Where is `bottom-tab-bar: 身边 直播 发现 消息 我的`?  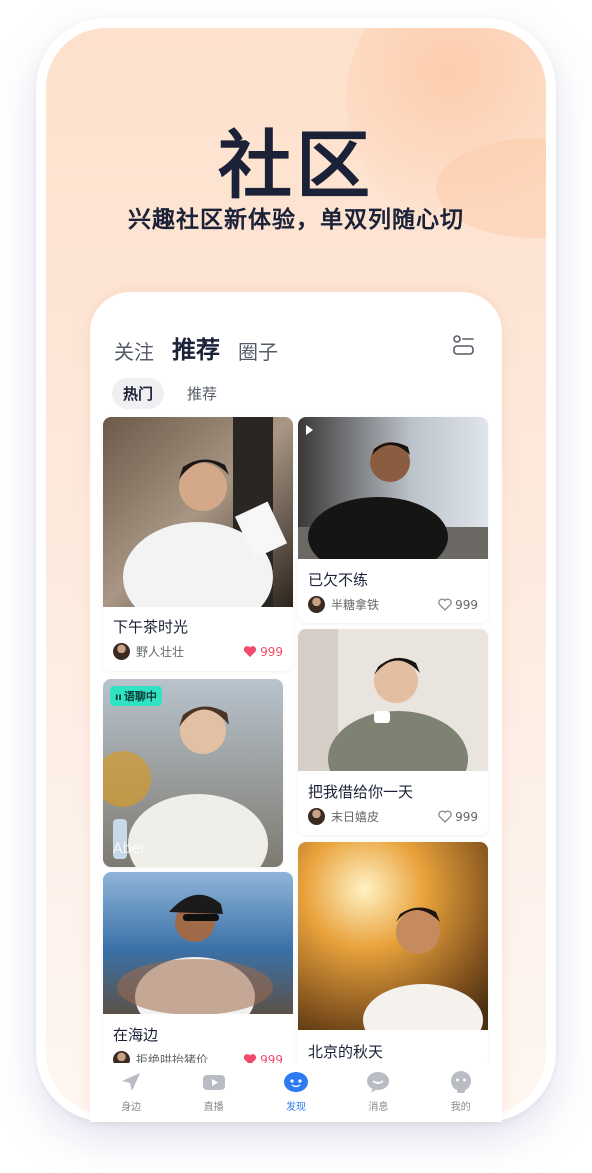 bottom-tab-bar: 身边 直播 发现 消息 我的 is located at coordinates (296, 1092).